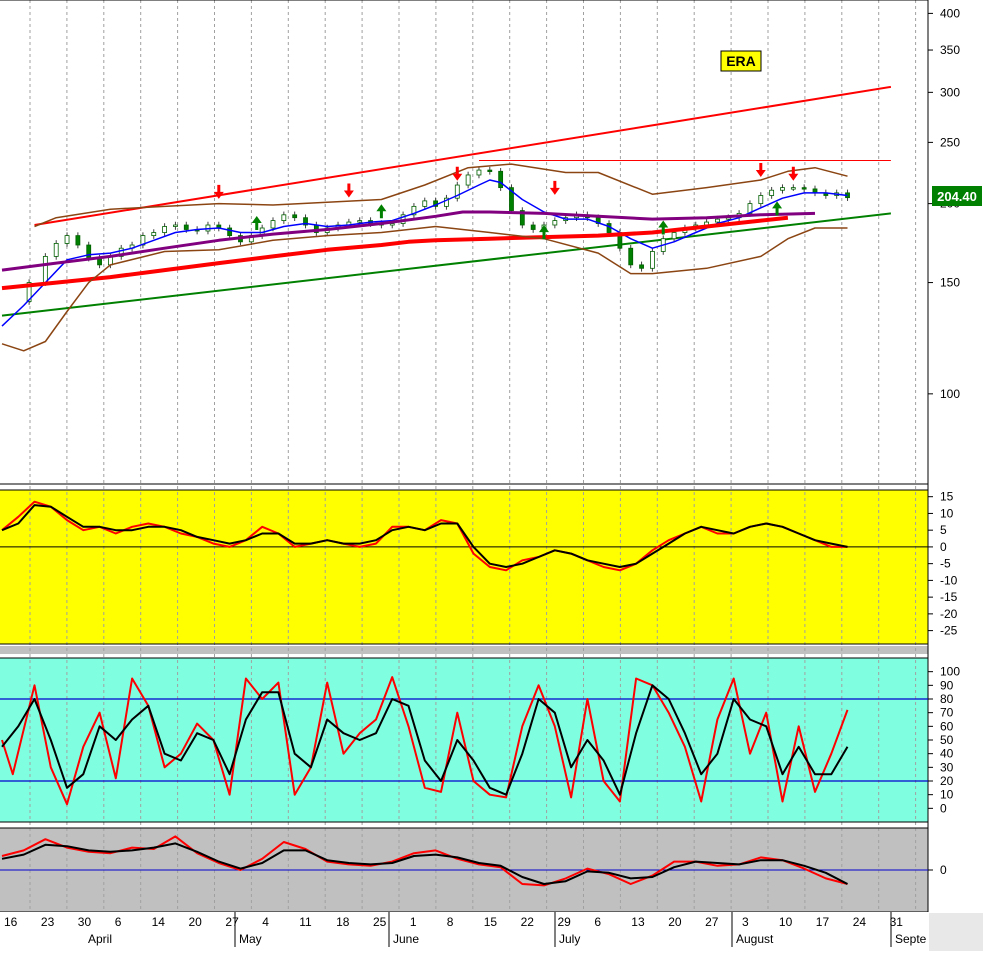 This screenshot has width=983, height=956. Describe the element at coordinates (947, 767) in the screenshot. I see `stoch-axis-tick-label: 30` at that location.